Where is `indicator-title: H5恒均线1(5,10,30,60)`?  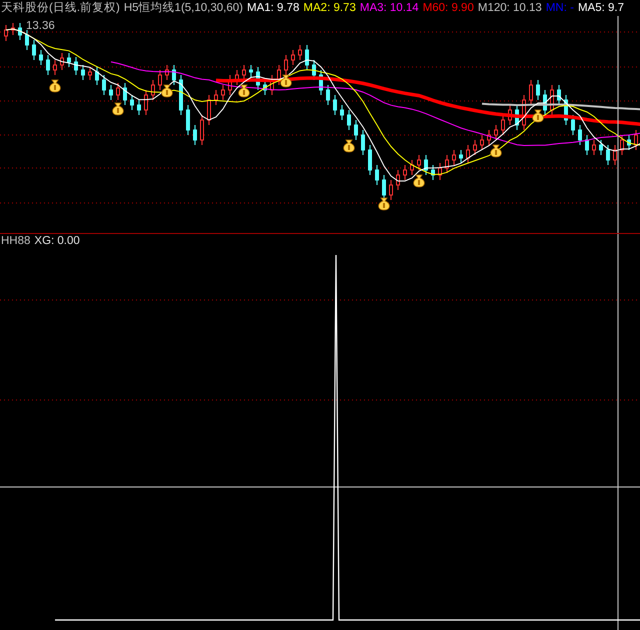
indicator-title: H5恒均线1(5,10,30,60) is located at coordinates (183, 8).